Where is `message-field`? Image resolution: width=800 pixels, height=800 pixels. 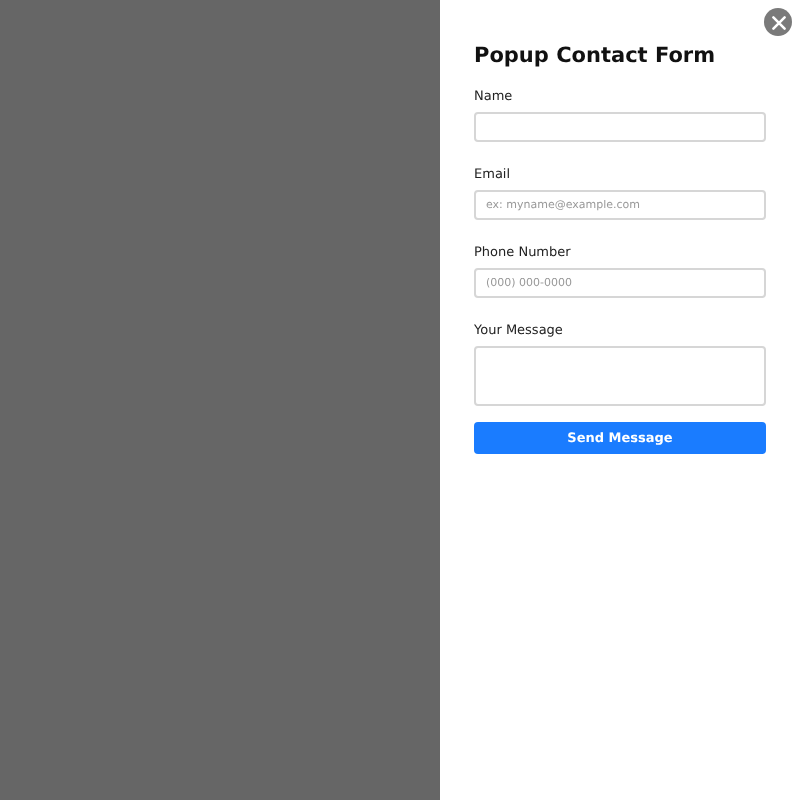
message-field is located at coordinates (620, 376).